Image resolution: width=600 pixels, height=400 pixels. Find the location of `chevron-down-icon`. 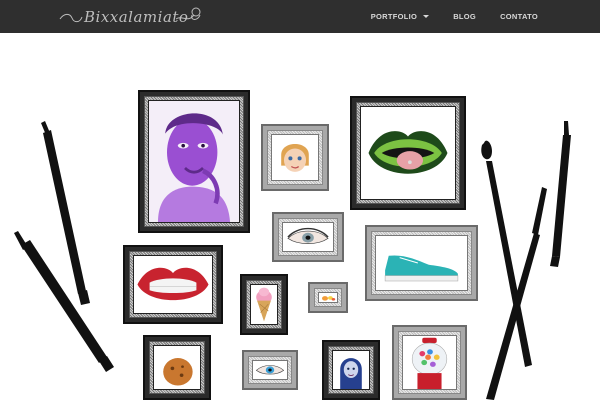

chevron-down-icon is located at coordinates (426, 16).